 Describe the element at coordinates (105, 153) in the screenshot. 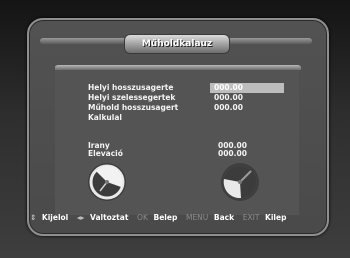

I see `result-label: Elevació` at that location.